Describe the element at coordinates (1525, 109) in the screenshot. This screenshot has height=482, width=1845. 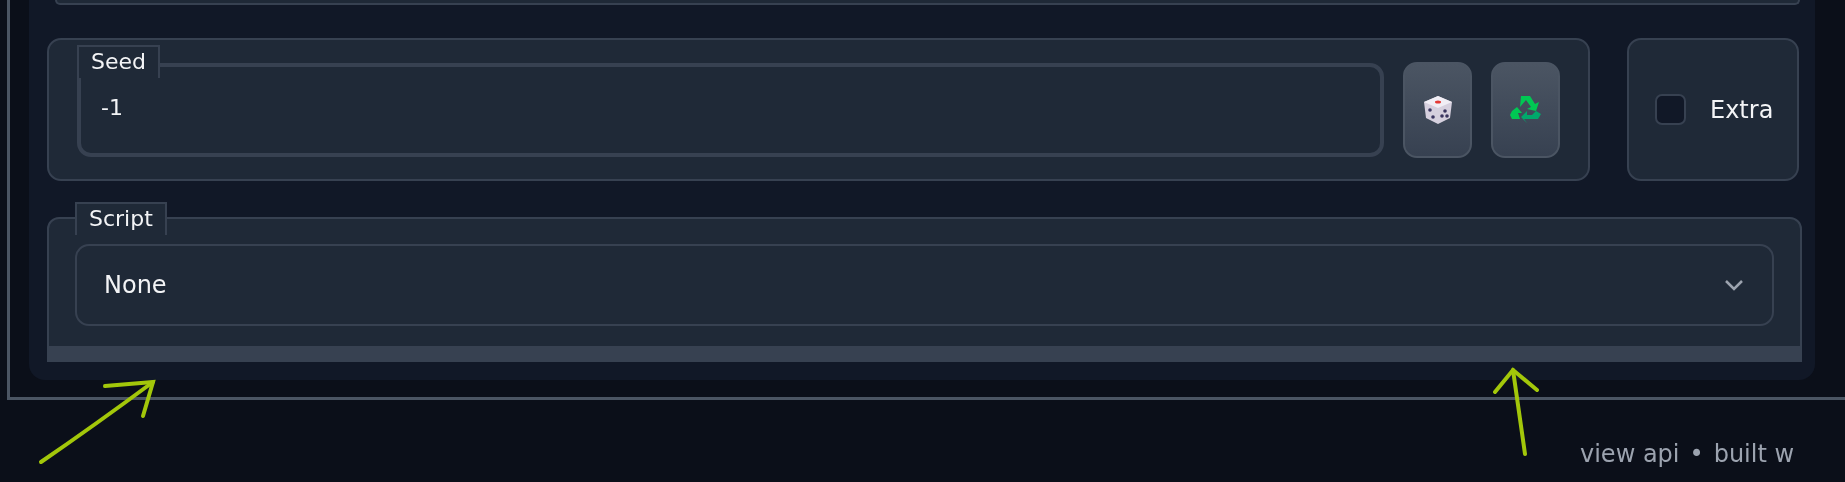
I see `recycle-button` at that location.